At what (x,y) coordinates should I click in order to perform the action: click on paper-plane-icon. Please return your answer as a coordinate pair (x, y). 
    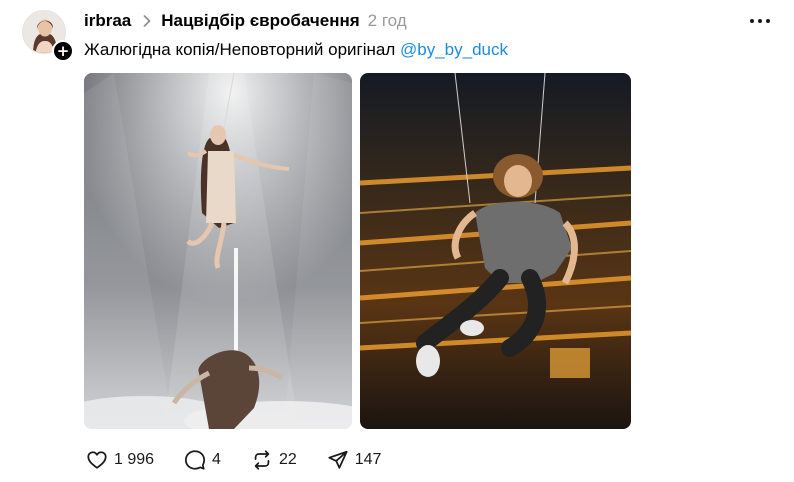
    Looking at the image, I should click on (338, 459).